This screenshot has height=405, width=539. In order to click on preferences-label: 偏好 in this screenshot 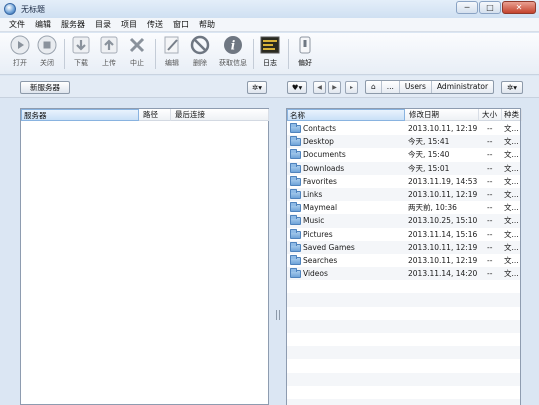, I will do `click(305, 63)`.